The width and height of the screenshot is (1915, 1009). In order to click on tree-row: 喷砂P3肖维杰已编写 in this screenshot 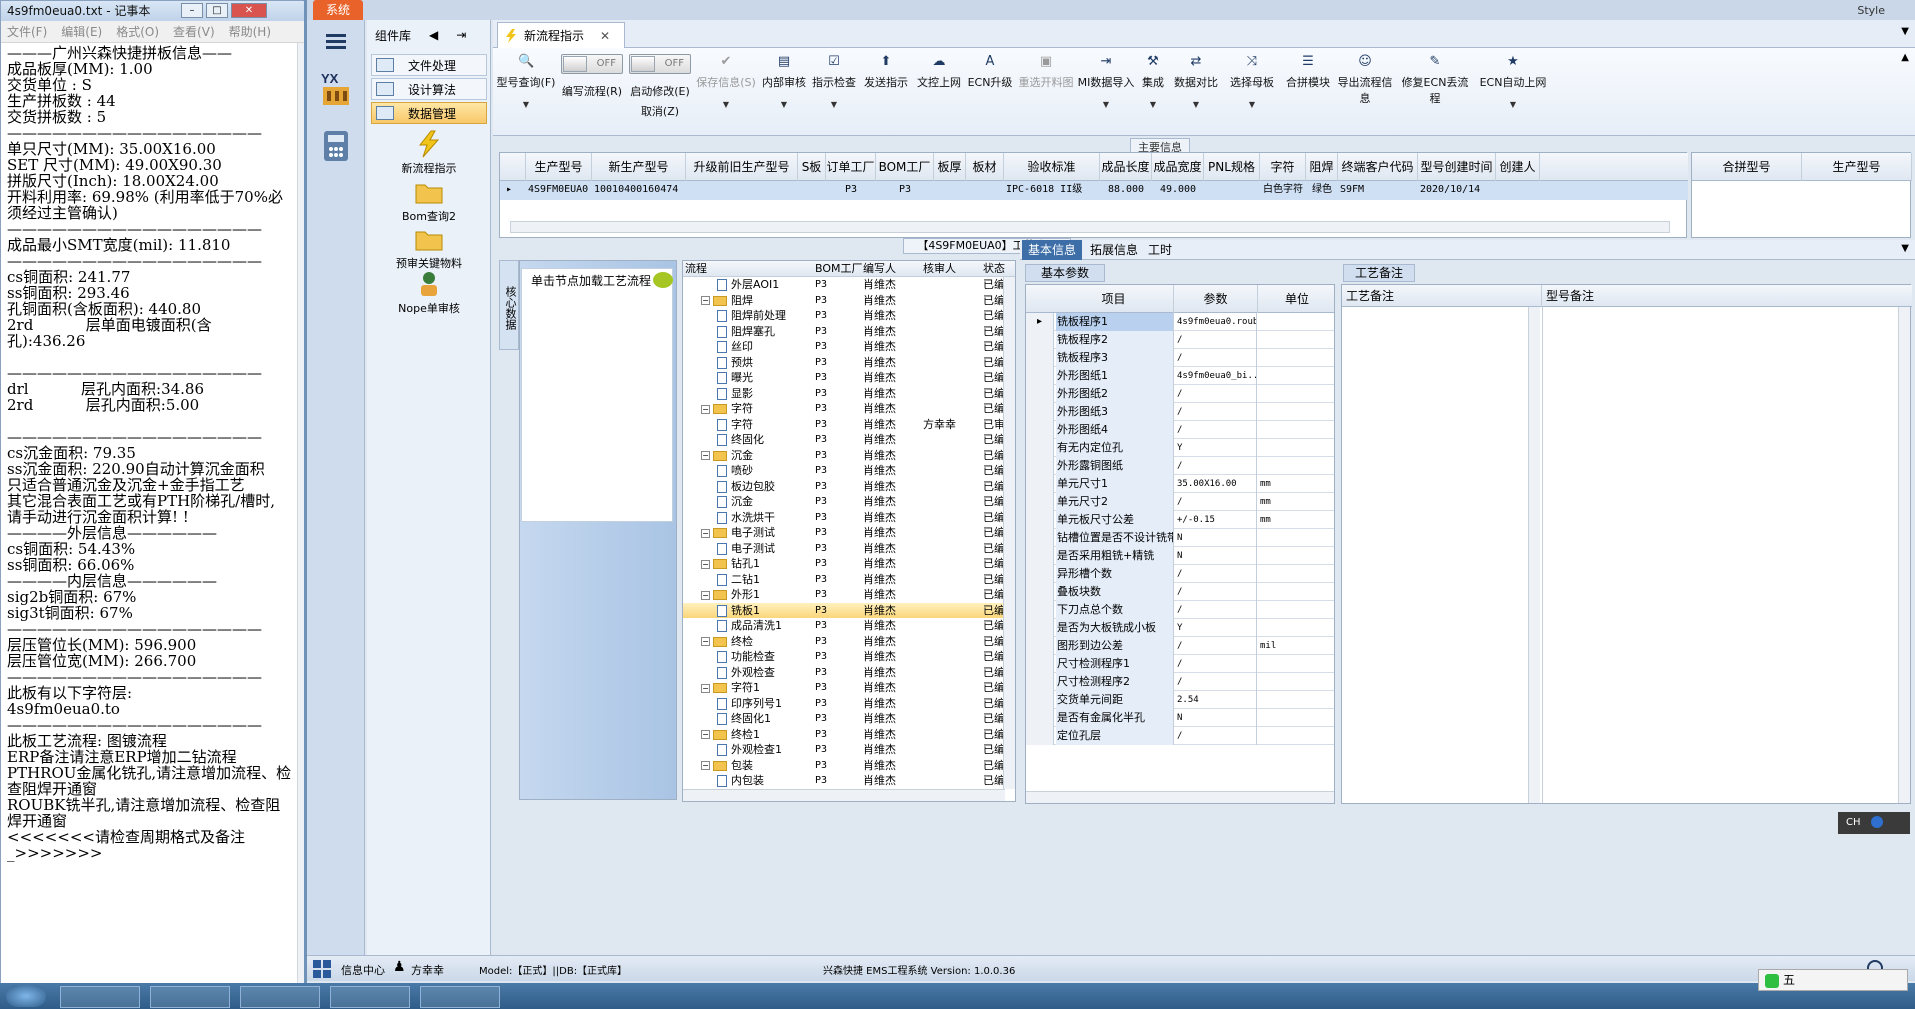, I will do `click(845, 471)`.